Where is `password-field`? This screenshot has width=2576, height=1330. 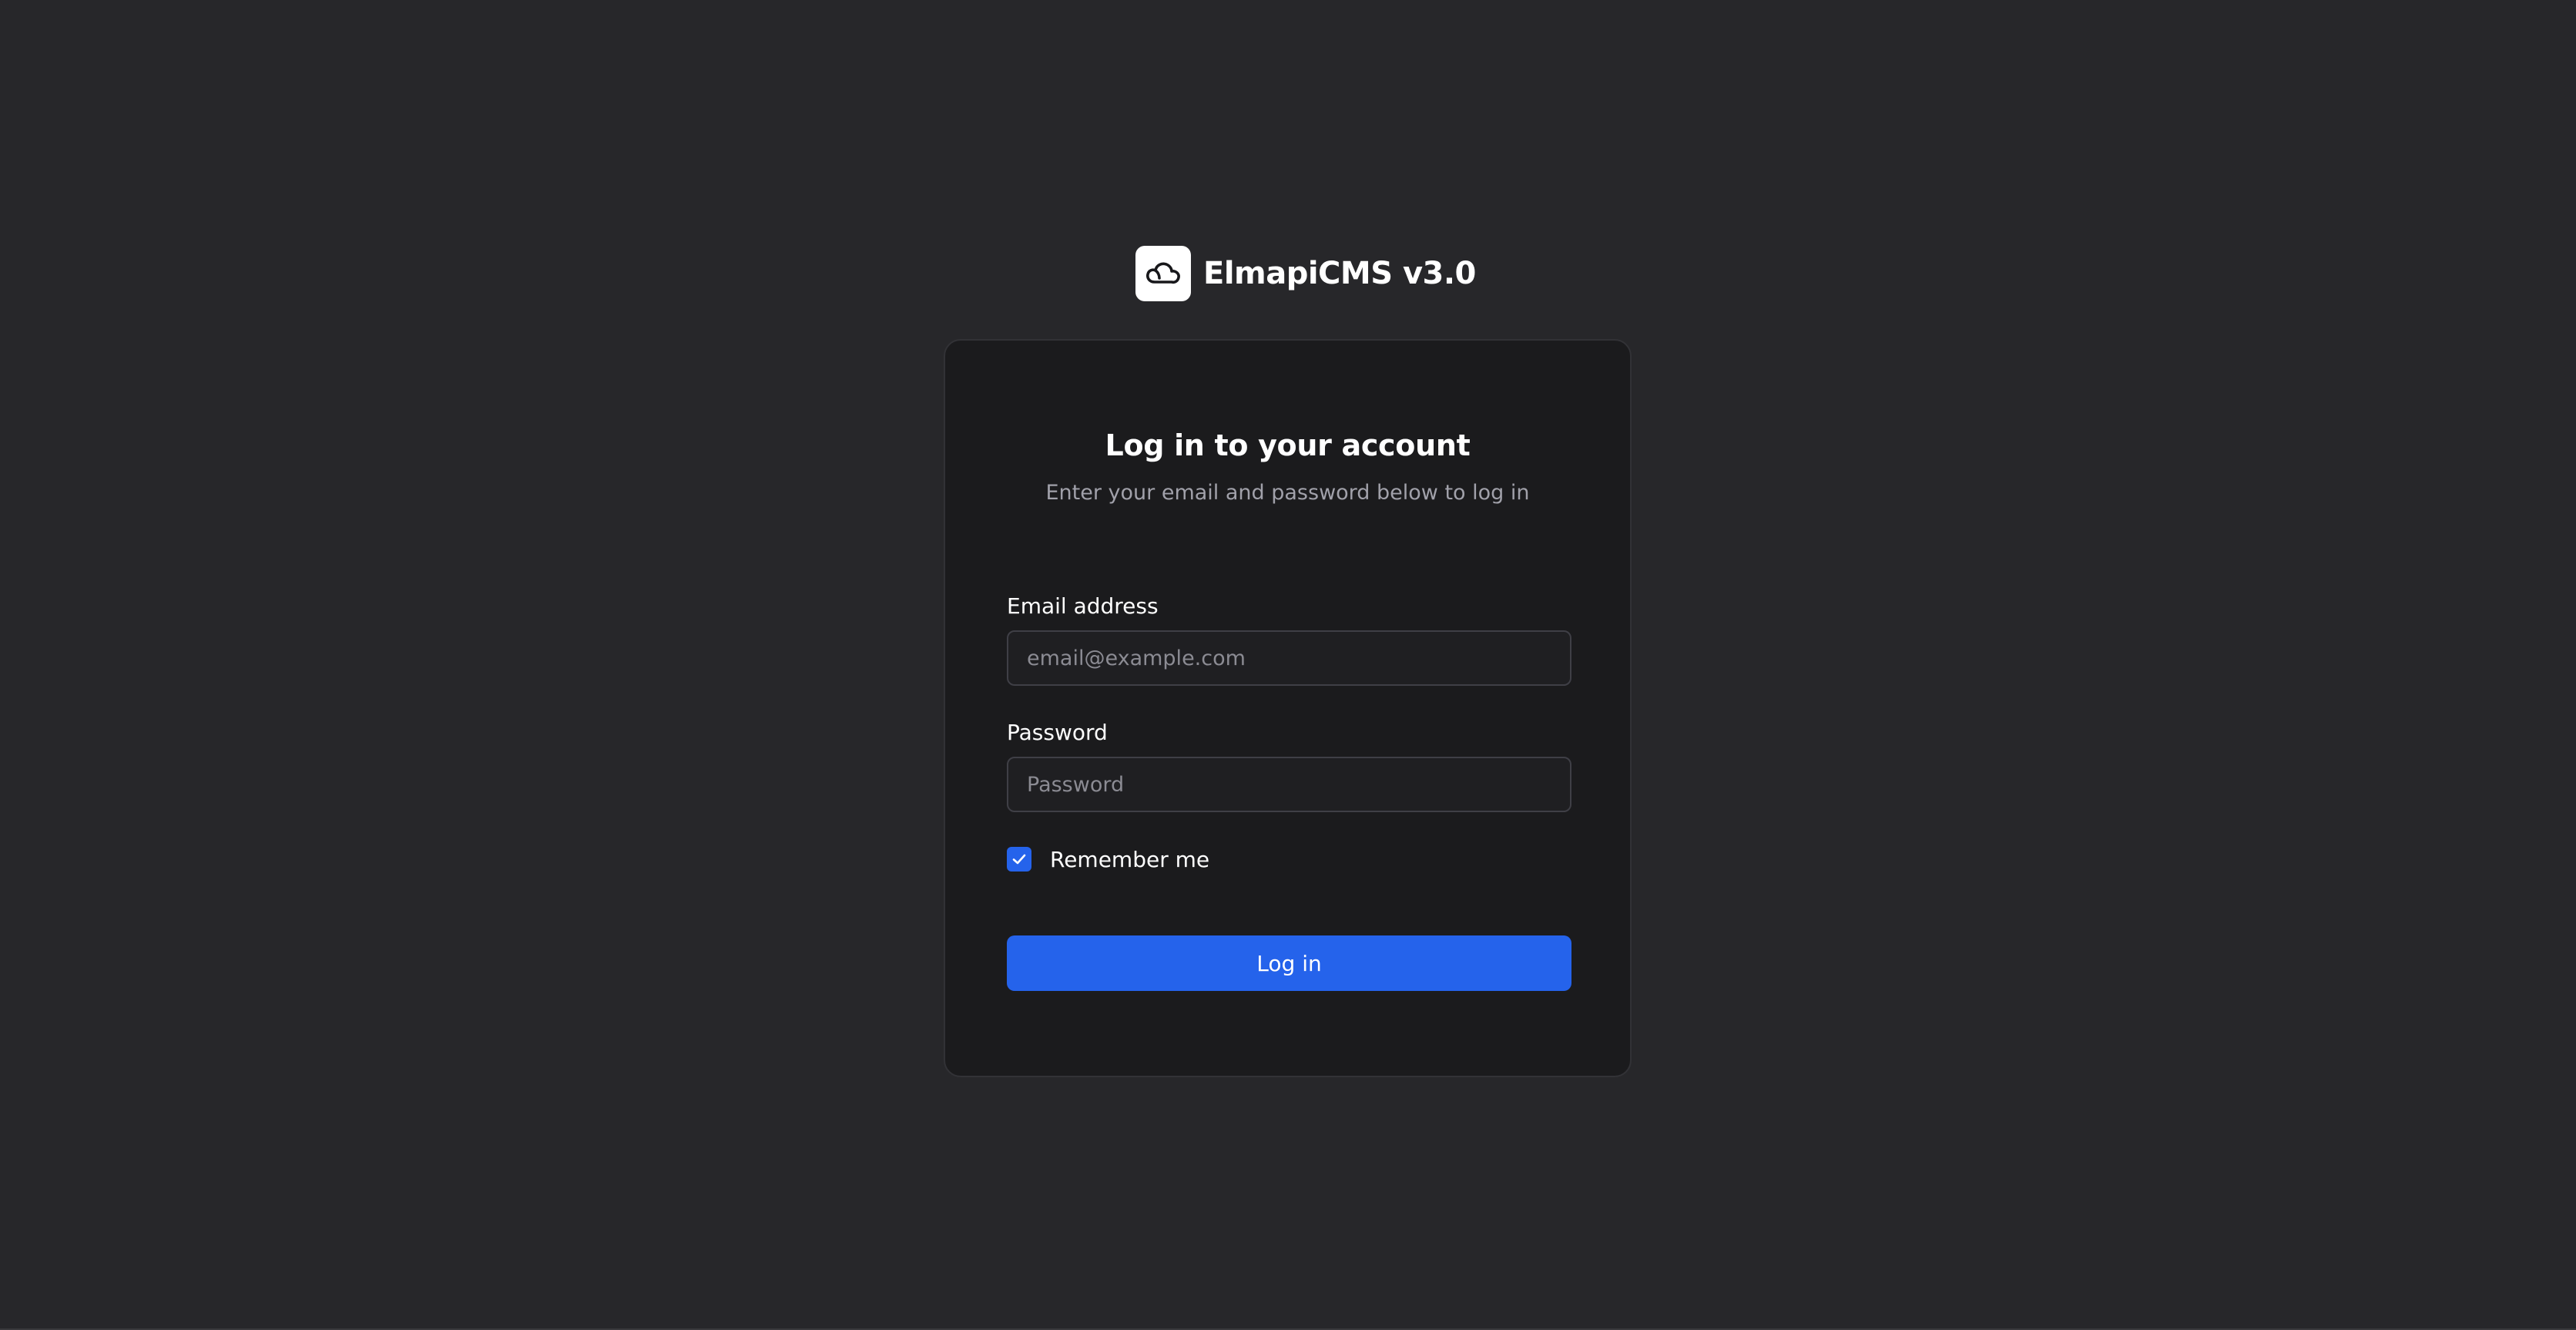 password-field is located at coordinates (1289, 784).